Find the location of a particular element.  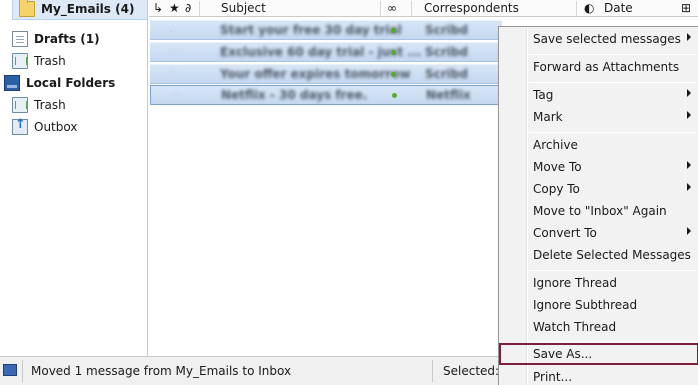

junk-column-icon: ◐ is located at coordinates (589, 8).